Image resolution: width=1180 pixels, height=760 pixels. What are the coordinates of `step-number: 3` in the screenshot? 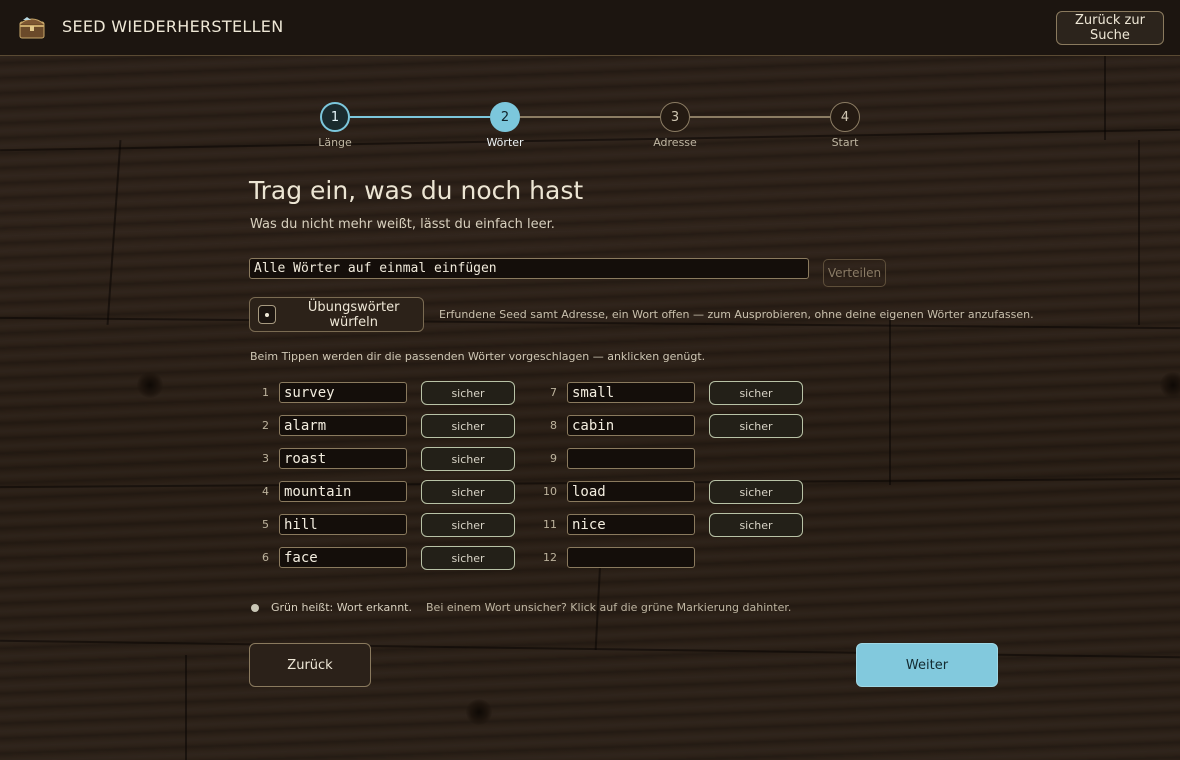 It's located at (675, 117).